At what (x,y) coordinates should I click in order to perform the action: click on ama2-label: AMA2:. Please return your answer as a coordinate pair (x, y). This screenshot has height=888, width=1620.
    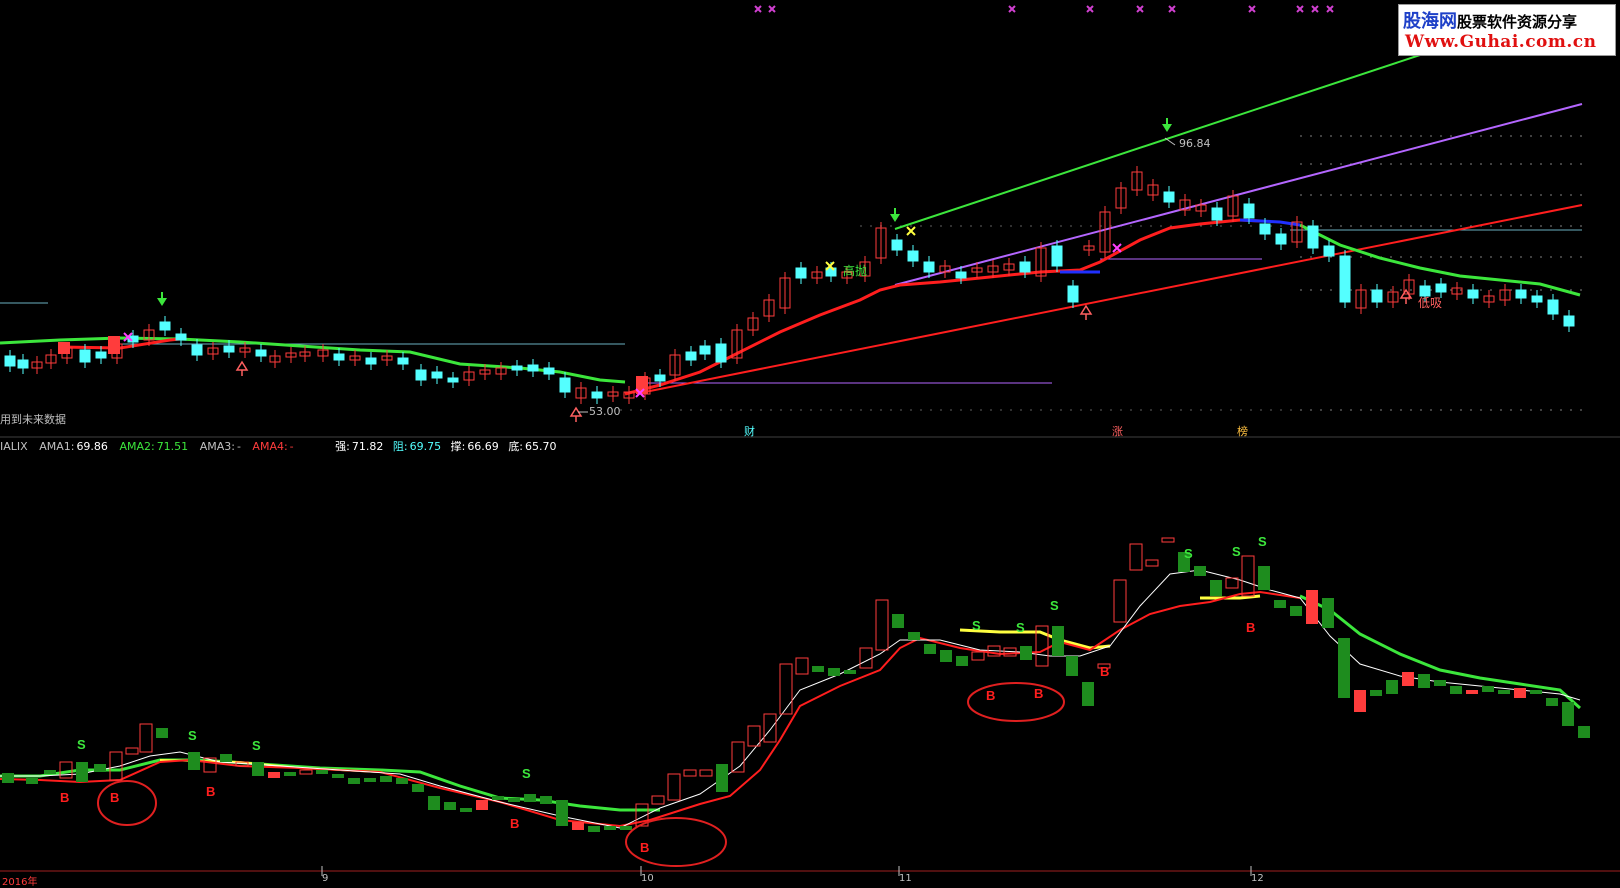
    Looking at the image, I should click on (137, 446).